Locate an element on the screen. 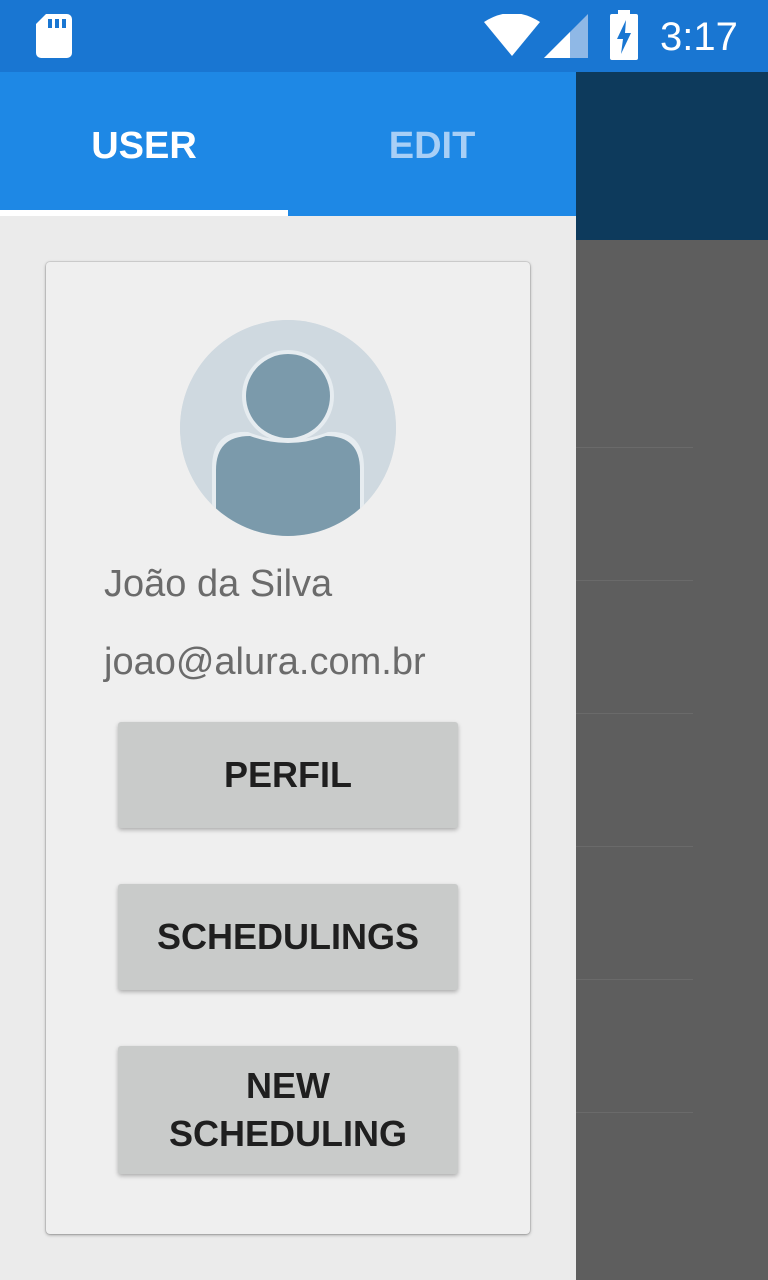  user-avatar-icon is located at coordinates (288, 428).